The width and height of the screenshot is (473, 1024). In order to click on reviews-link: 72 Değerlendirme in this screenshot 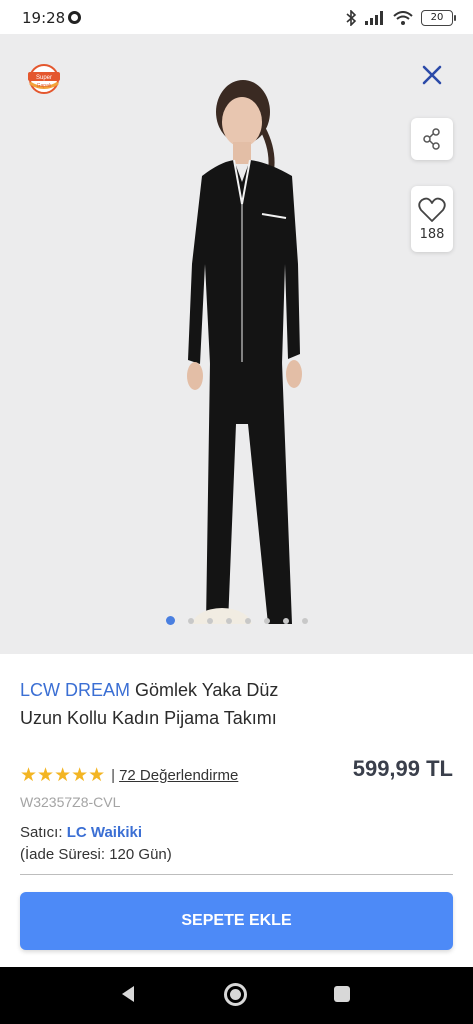, I will do `click(178, 775)`.